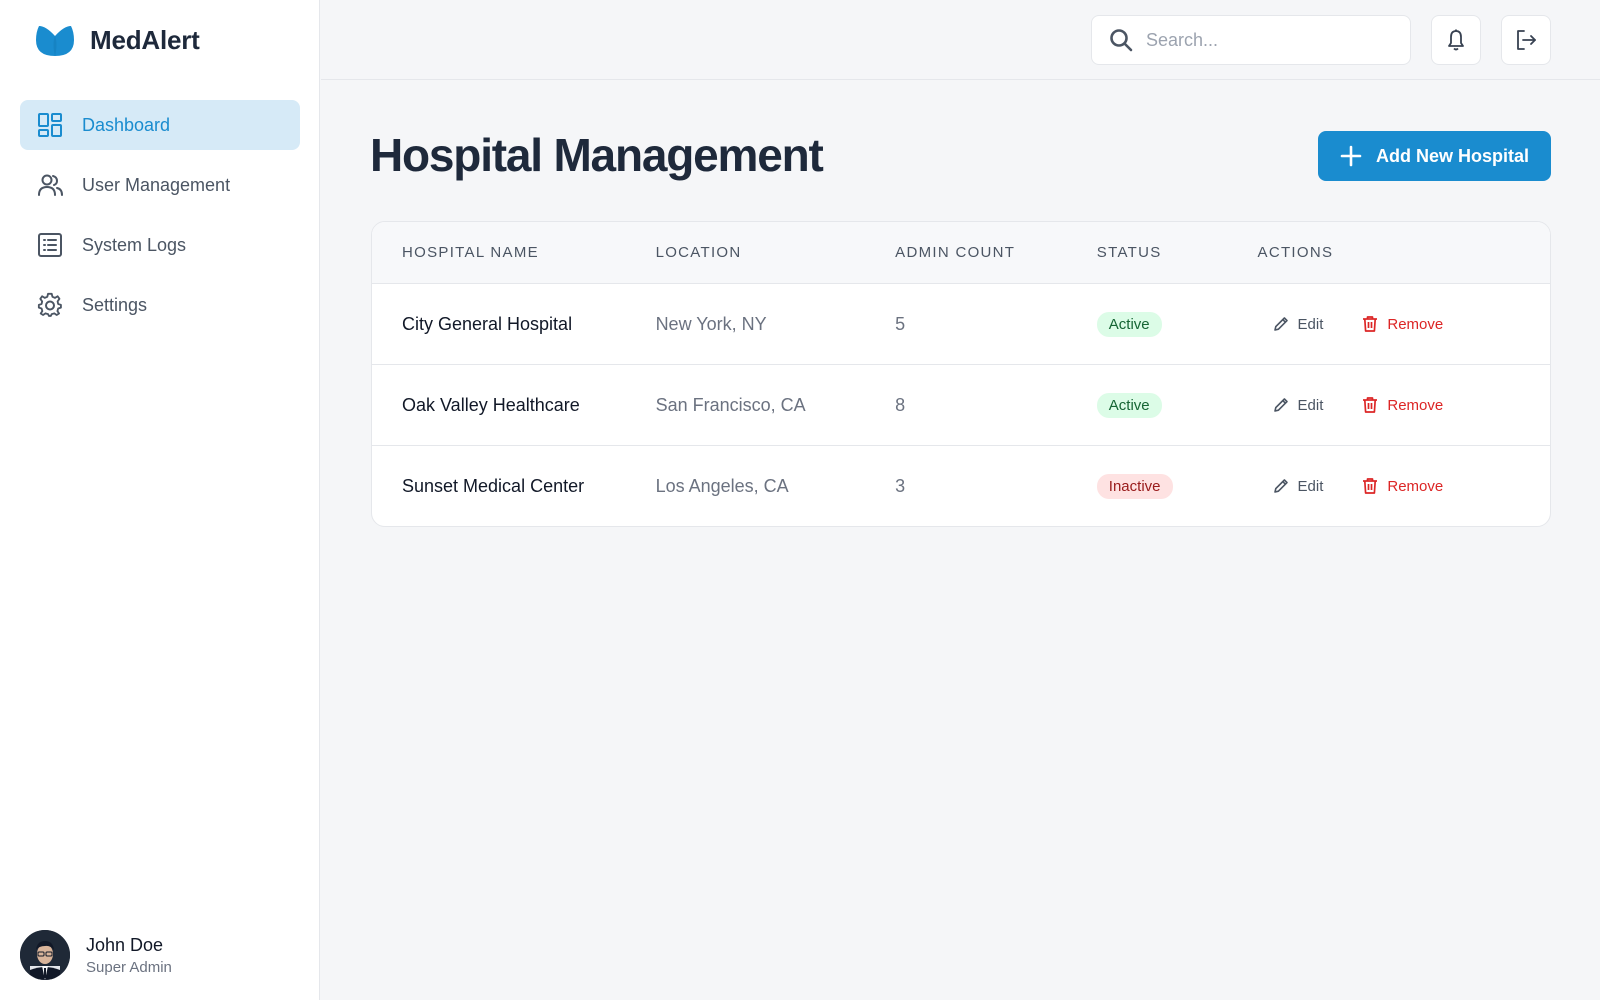 The height and width of the screenshot is (1000, 1600). What do you see at coordinates (1177, 486) in the screenshot?
I see `status-cell: Inactive` at bounding box center [1177, 486].